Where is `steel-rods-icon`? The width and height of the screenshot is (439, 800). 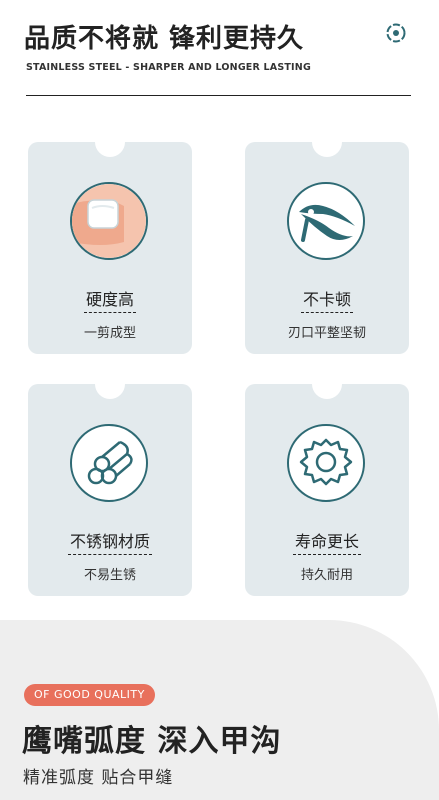 steel-rods-icon is located at coordinates (110, 462).